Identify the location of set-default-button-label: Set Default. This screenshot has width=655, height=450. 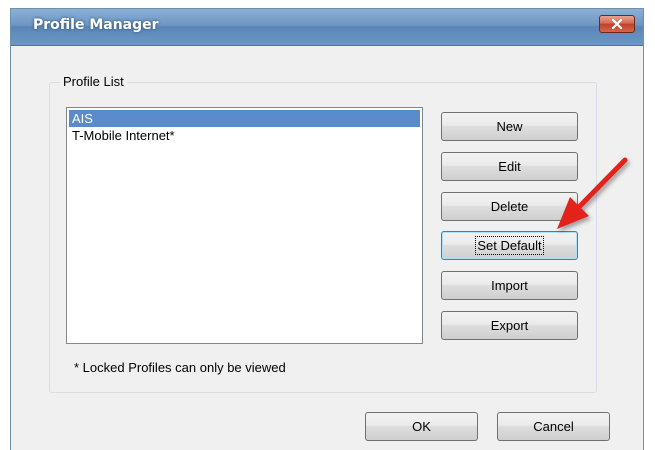
(509, 245).